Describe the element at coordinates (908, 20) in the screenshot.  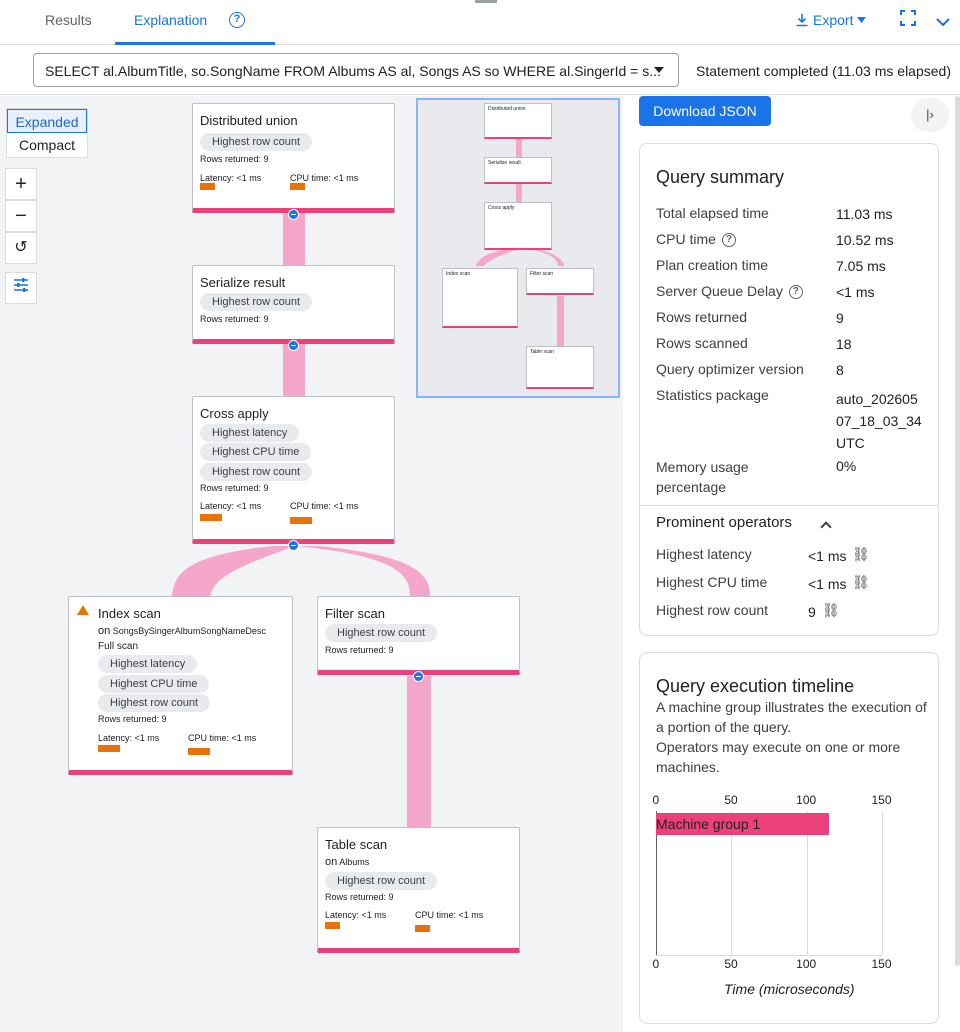
I see `fullscreen-icon` at that location.